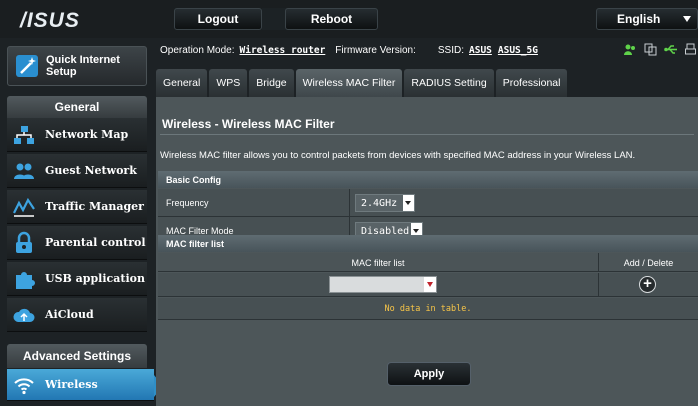 This screenshot has height=406, width=698. I want to click on usb-icon, so click(671, 49).